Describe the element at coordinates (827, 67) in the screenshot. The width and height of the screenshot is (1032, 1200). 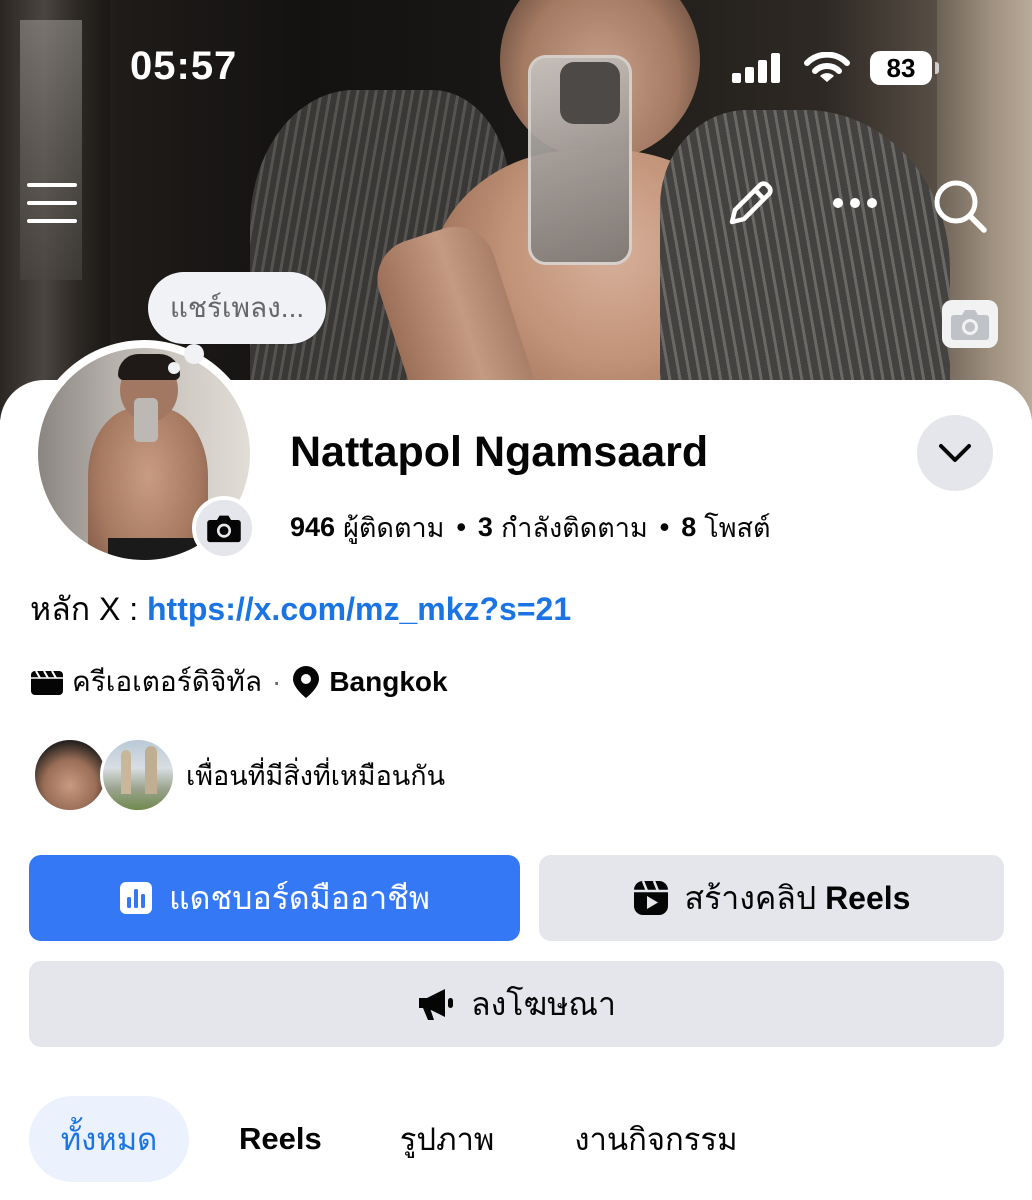
I see `wifi-icon` at that location.